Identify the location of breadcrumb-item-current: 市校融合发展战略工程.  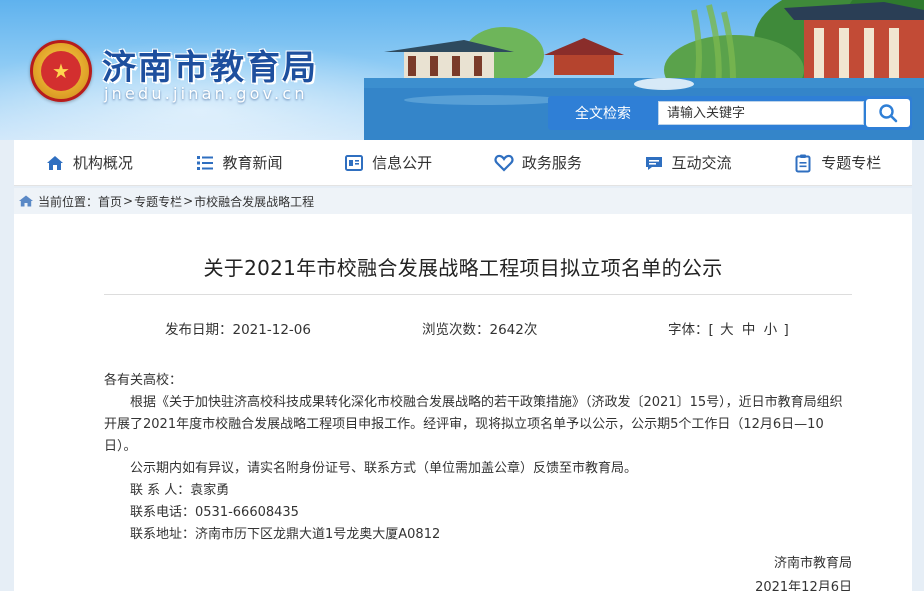
(254, 201).